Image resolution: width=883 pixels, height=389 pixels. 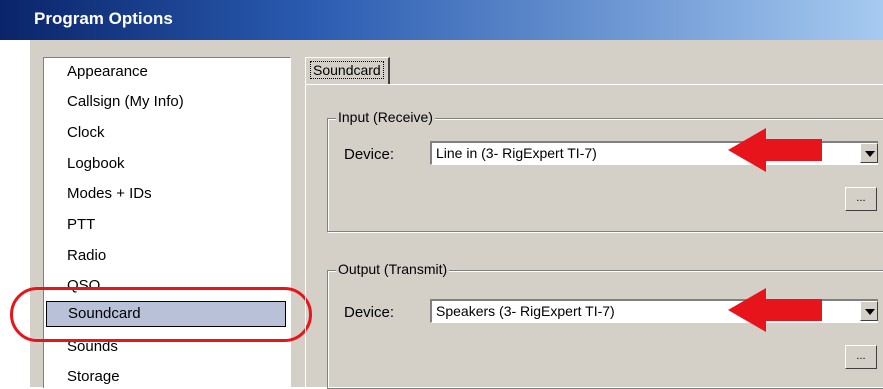 What do you see at coordinates (385, 117) in the screenshot?
I see `input-group-legend: Input (Receive)` at bounding box center [385, 117].